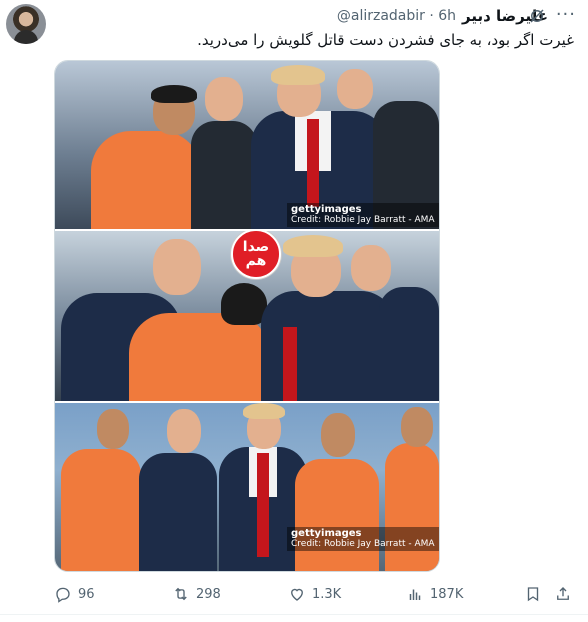 This screenshot has height=622, width=588. Describe the element at coordinates (244, 304) in the screenshot. I see `referee-head` at that location.